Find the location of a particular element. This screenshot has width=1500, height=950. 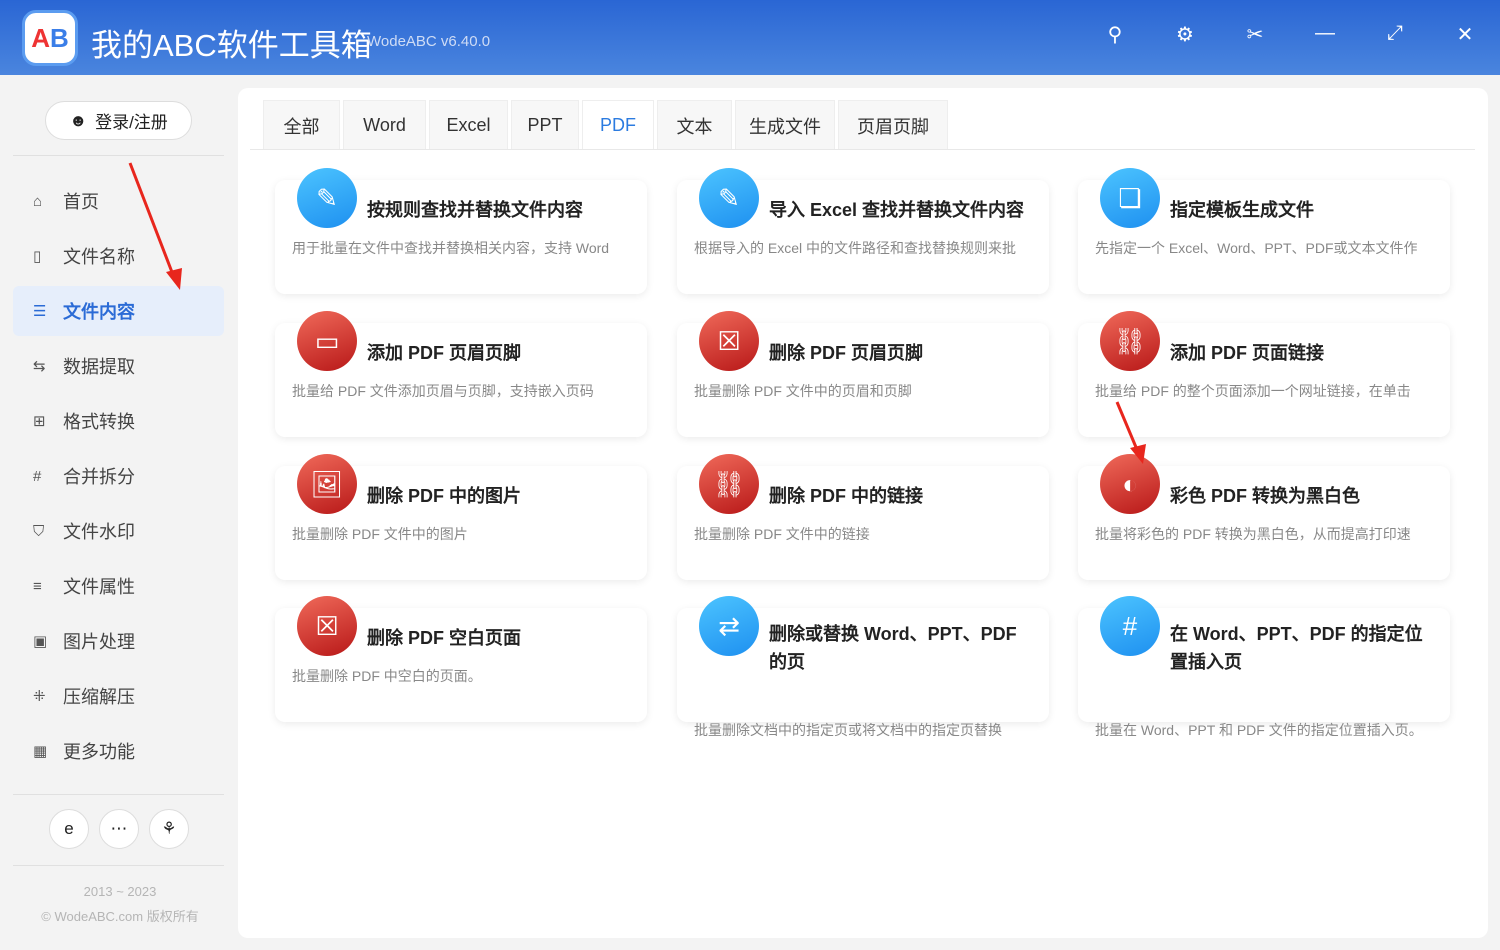

sidebar-item: ▯ 文件名称 is located at coordinates (118, 256).